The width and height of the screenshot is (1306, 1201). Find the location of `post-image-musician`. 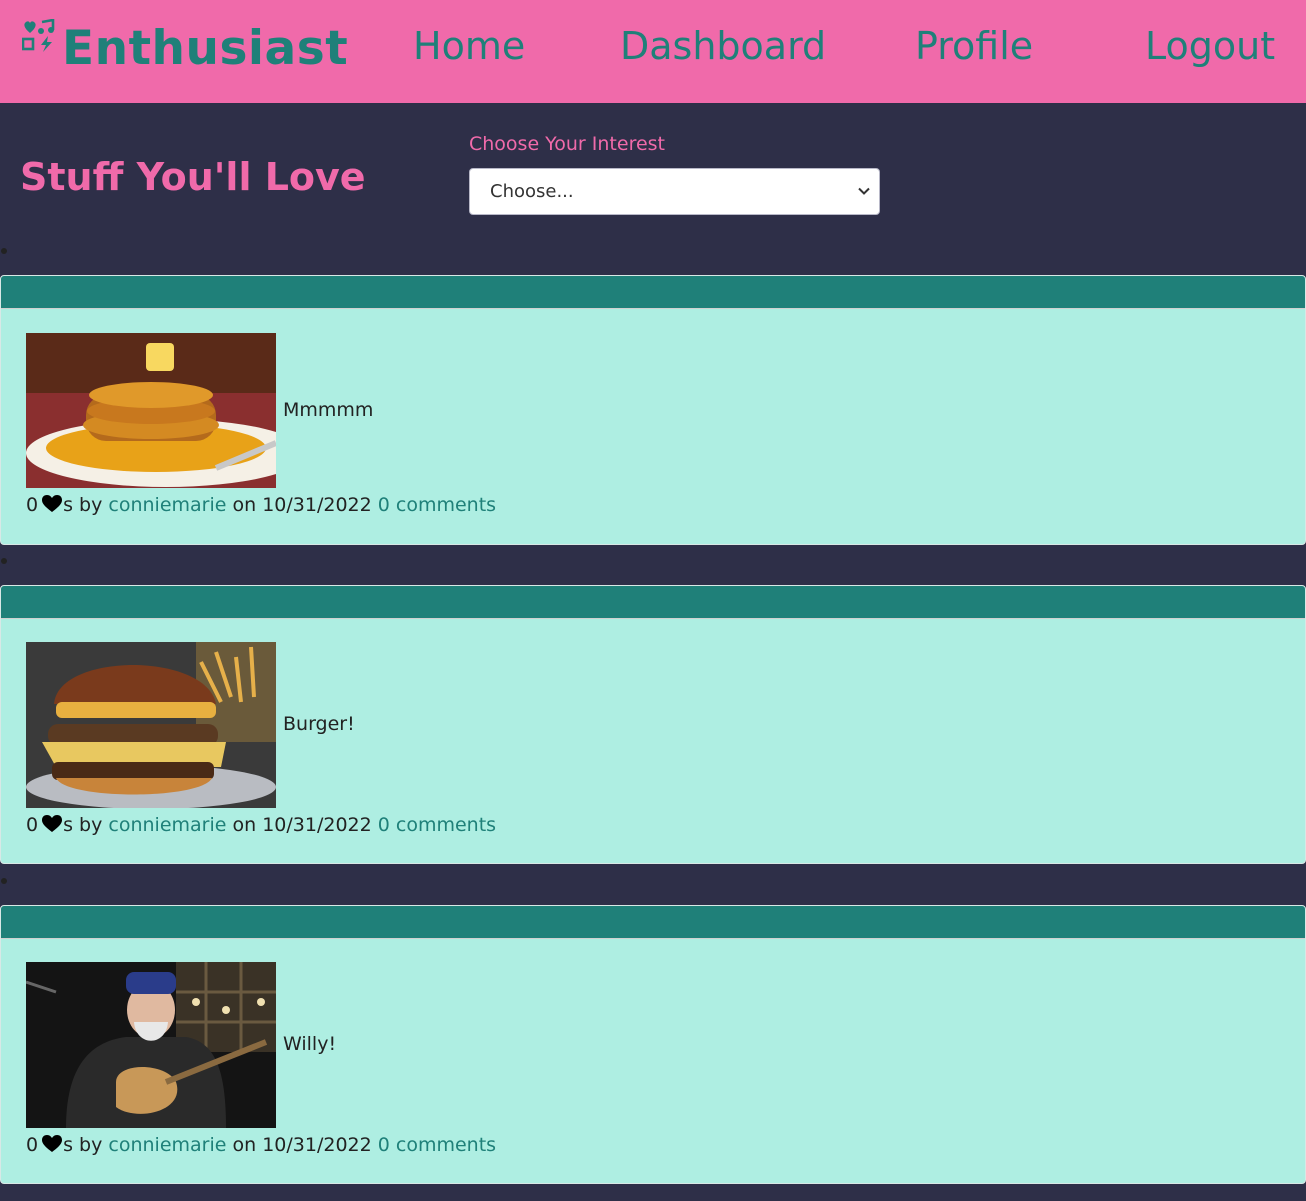

post-image-musician is located at coordinates (151, 1045).